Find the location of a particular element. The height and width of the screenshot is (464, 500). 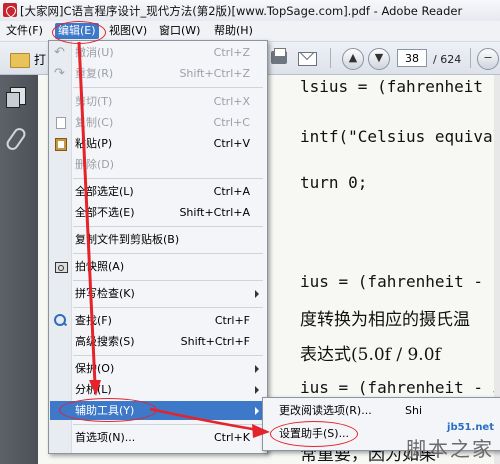

paste-icon is located at coordinates (60, 144).